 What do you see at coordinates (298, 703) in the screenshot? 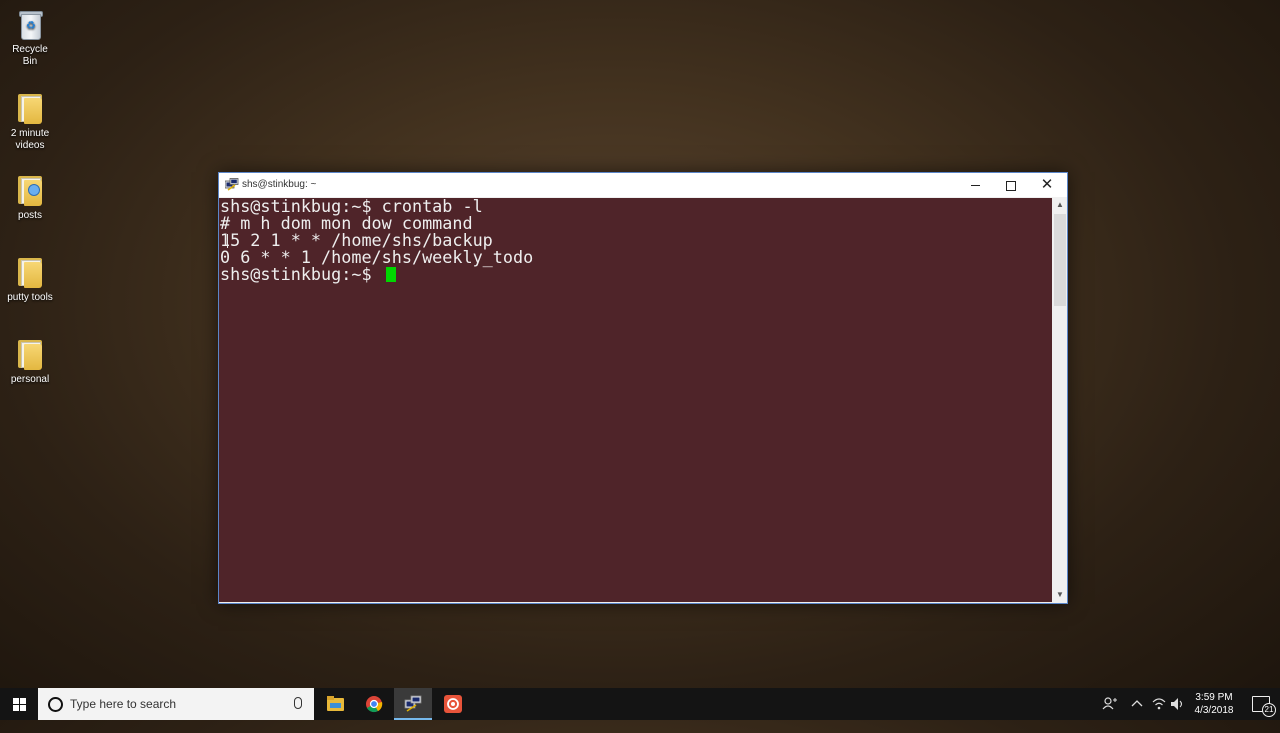
I see `microphone-icon` at bounding box center [298, 703].